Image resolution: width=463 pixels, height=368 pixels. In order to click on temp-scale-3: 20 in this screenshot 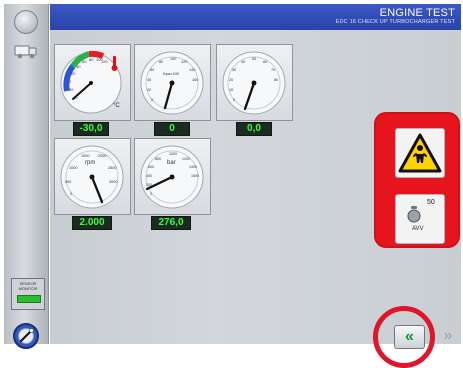, I will do `click(73, 73)`.